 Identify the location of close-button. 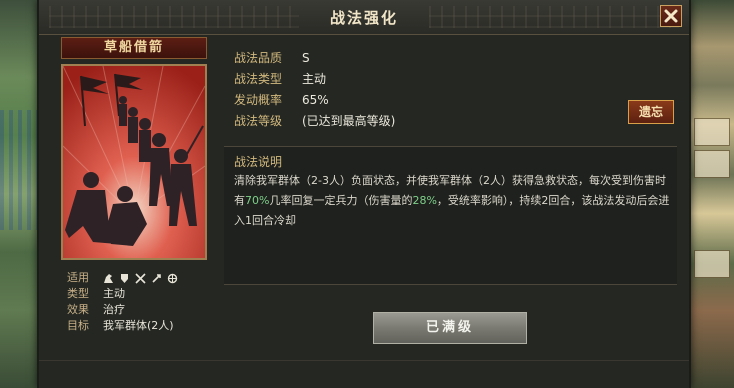
(671, 16).